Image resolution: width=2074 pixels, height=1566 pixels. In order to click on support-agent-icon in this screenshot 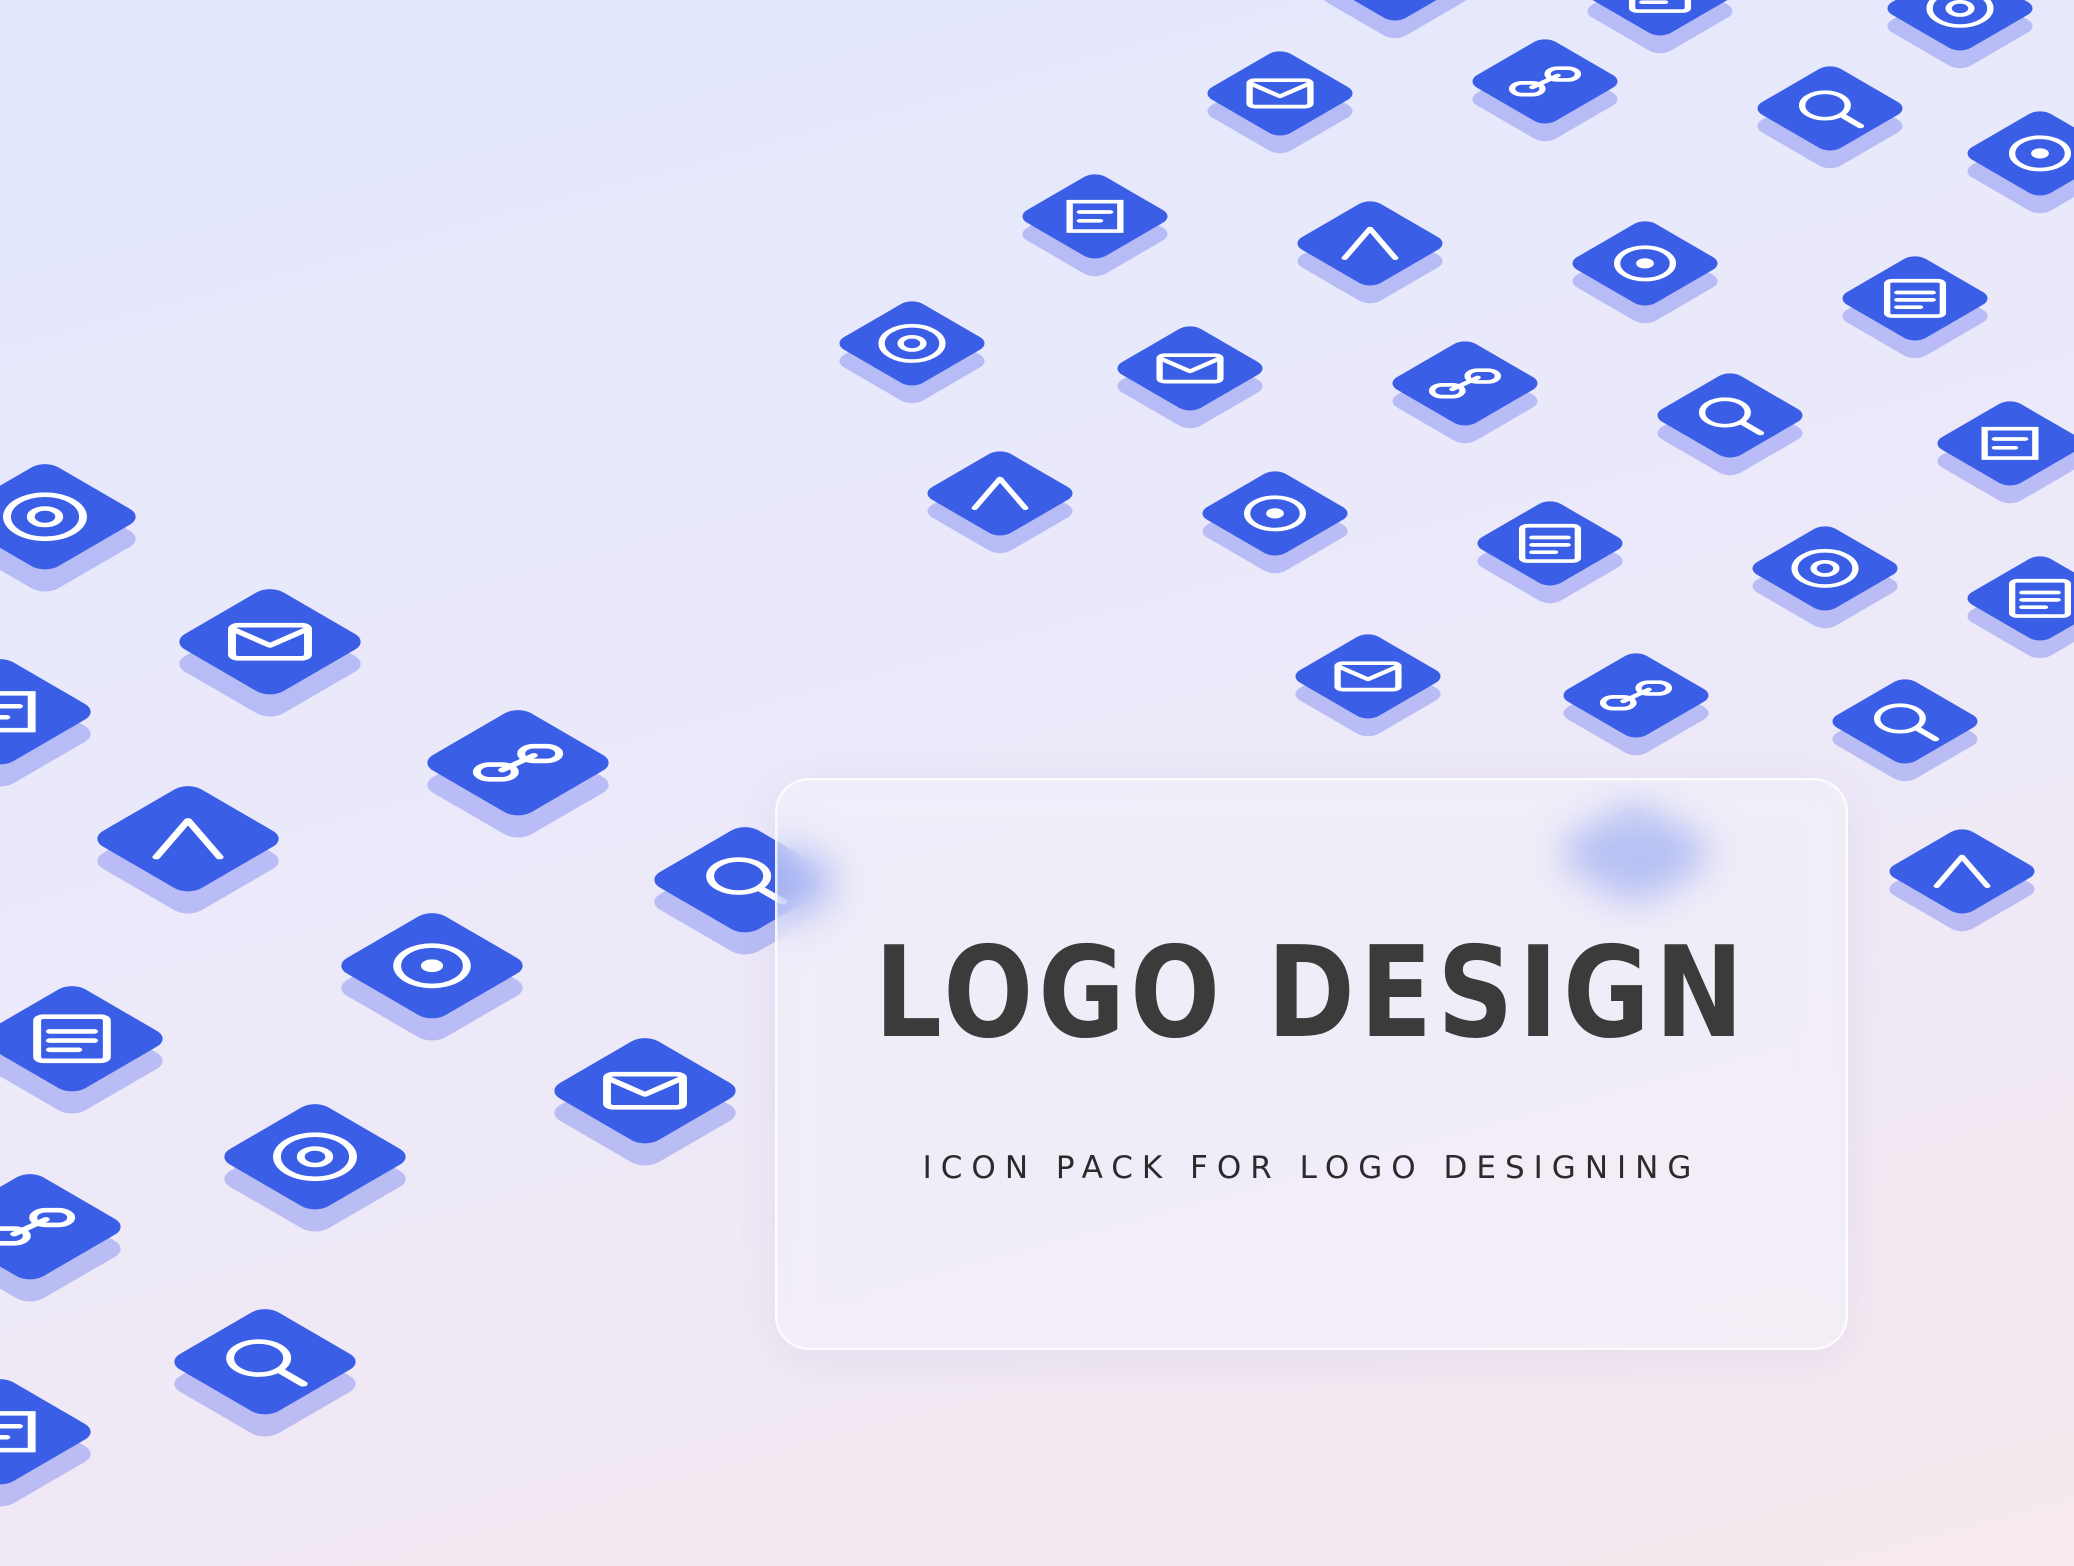, I will do `click(1915, 307)`.